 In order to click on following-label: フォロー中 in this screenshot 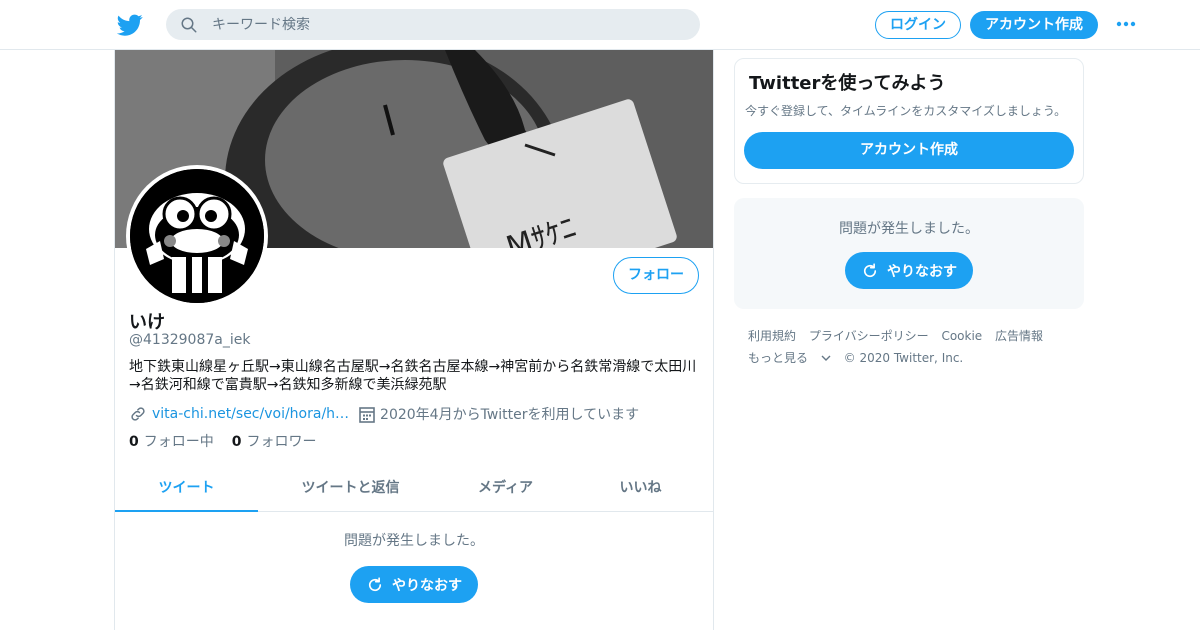, I will do `click(178, 442)`.